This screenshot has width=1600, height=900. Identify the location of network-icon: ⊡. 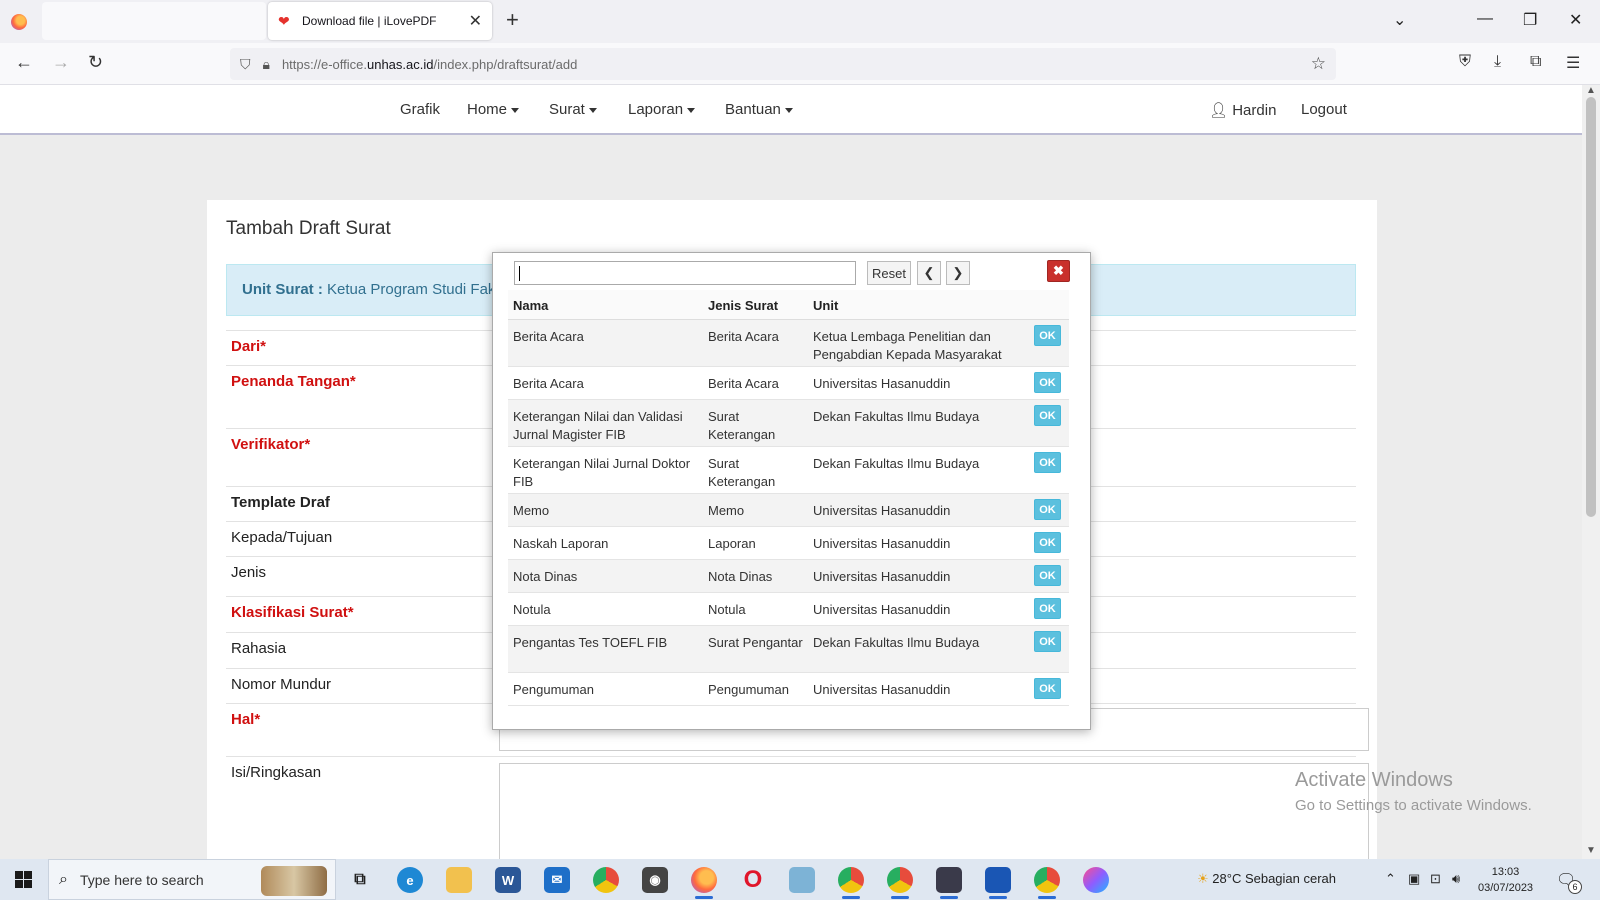
(1435, 879).